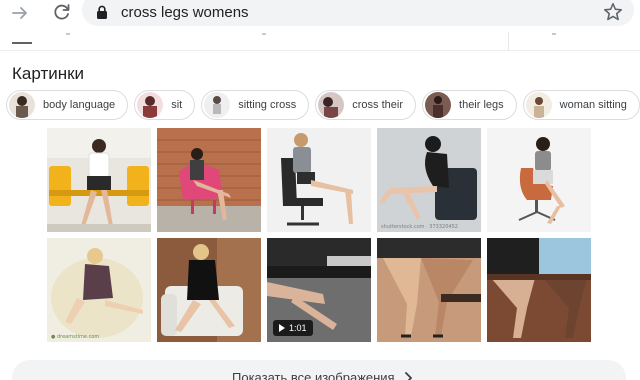  I want to click on svg-text: ● dreamstime.com, so click(75, 337).